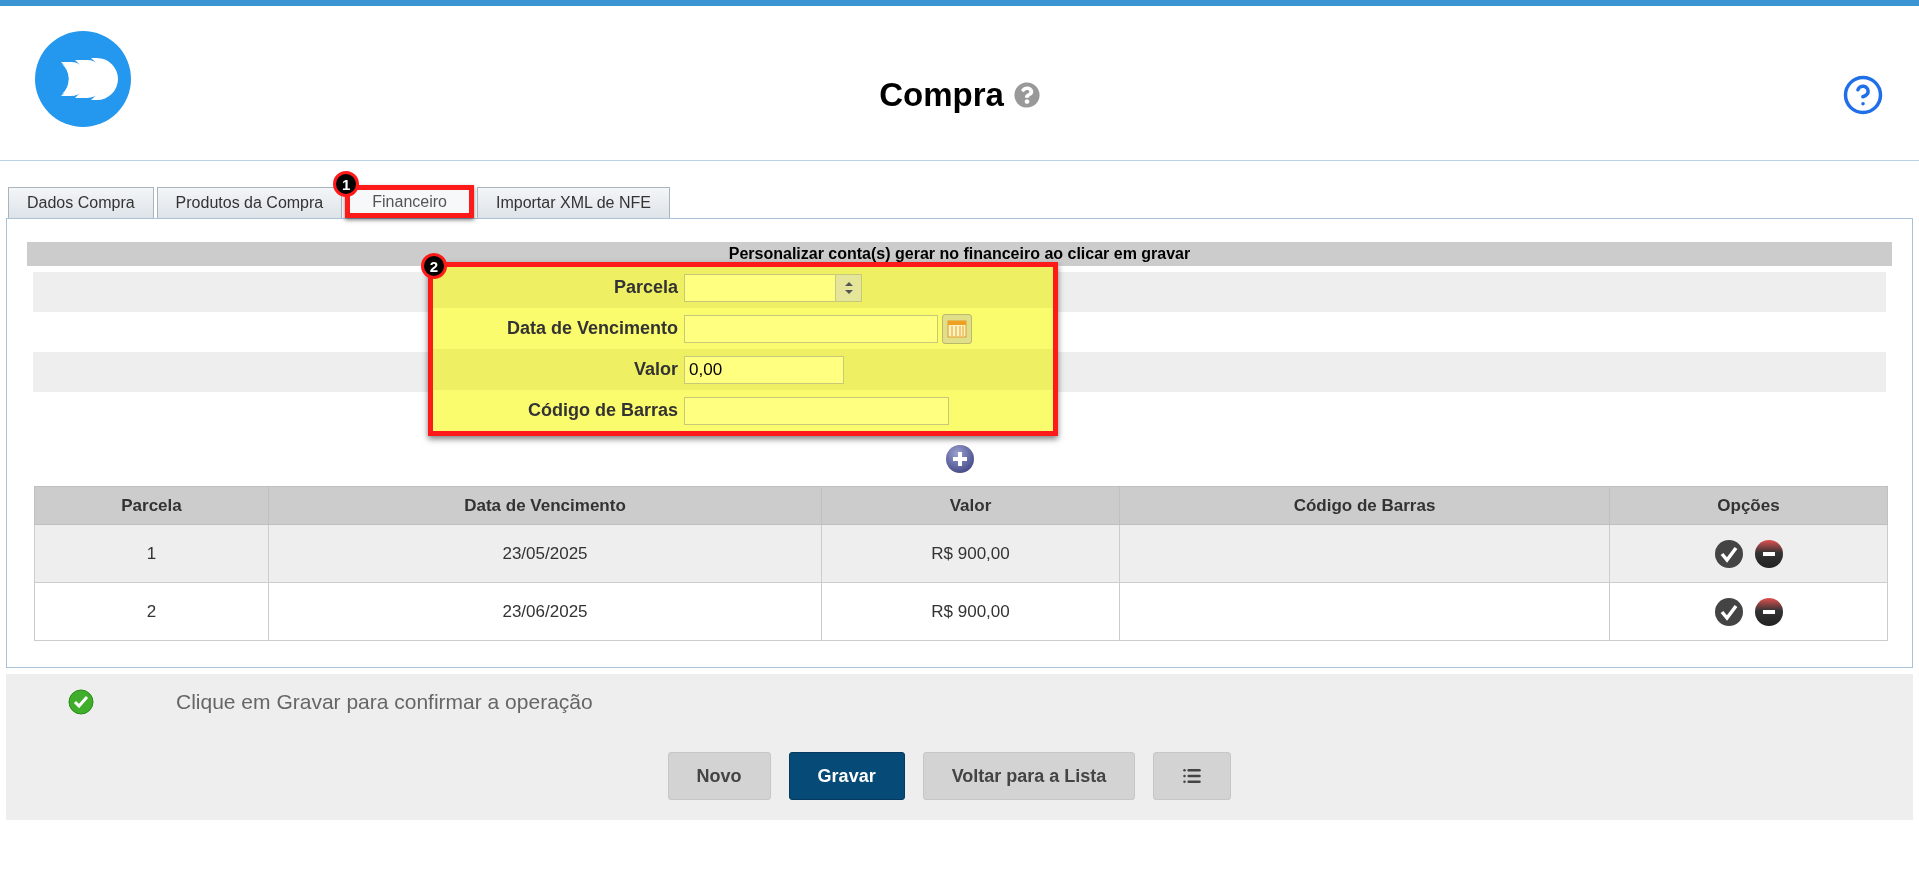 The image size is (1919, 891). What do you see at coordinates (151, 611) in the screenshot?
I see `table-cell: 2` at bounding box center [151, 611].